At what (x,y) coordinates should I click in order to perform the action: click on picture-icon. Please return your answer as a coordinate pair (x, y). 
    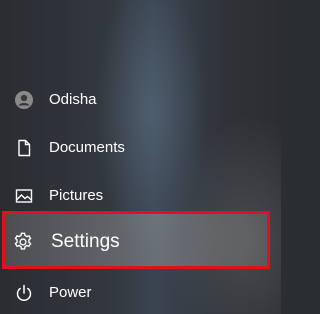
    Looking at the image, I should click on (24, 196).